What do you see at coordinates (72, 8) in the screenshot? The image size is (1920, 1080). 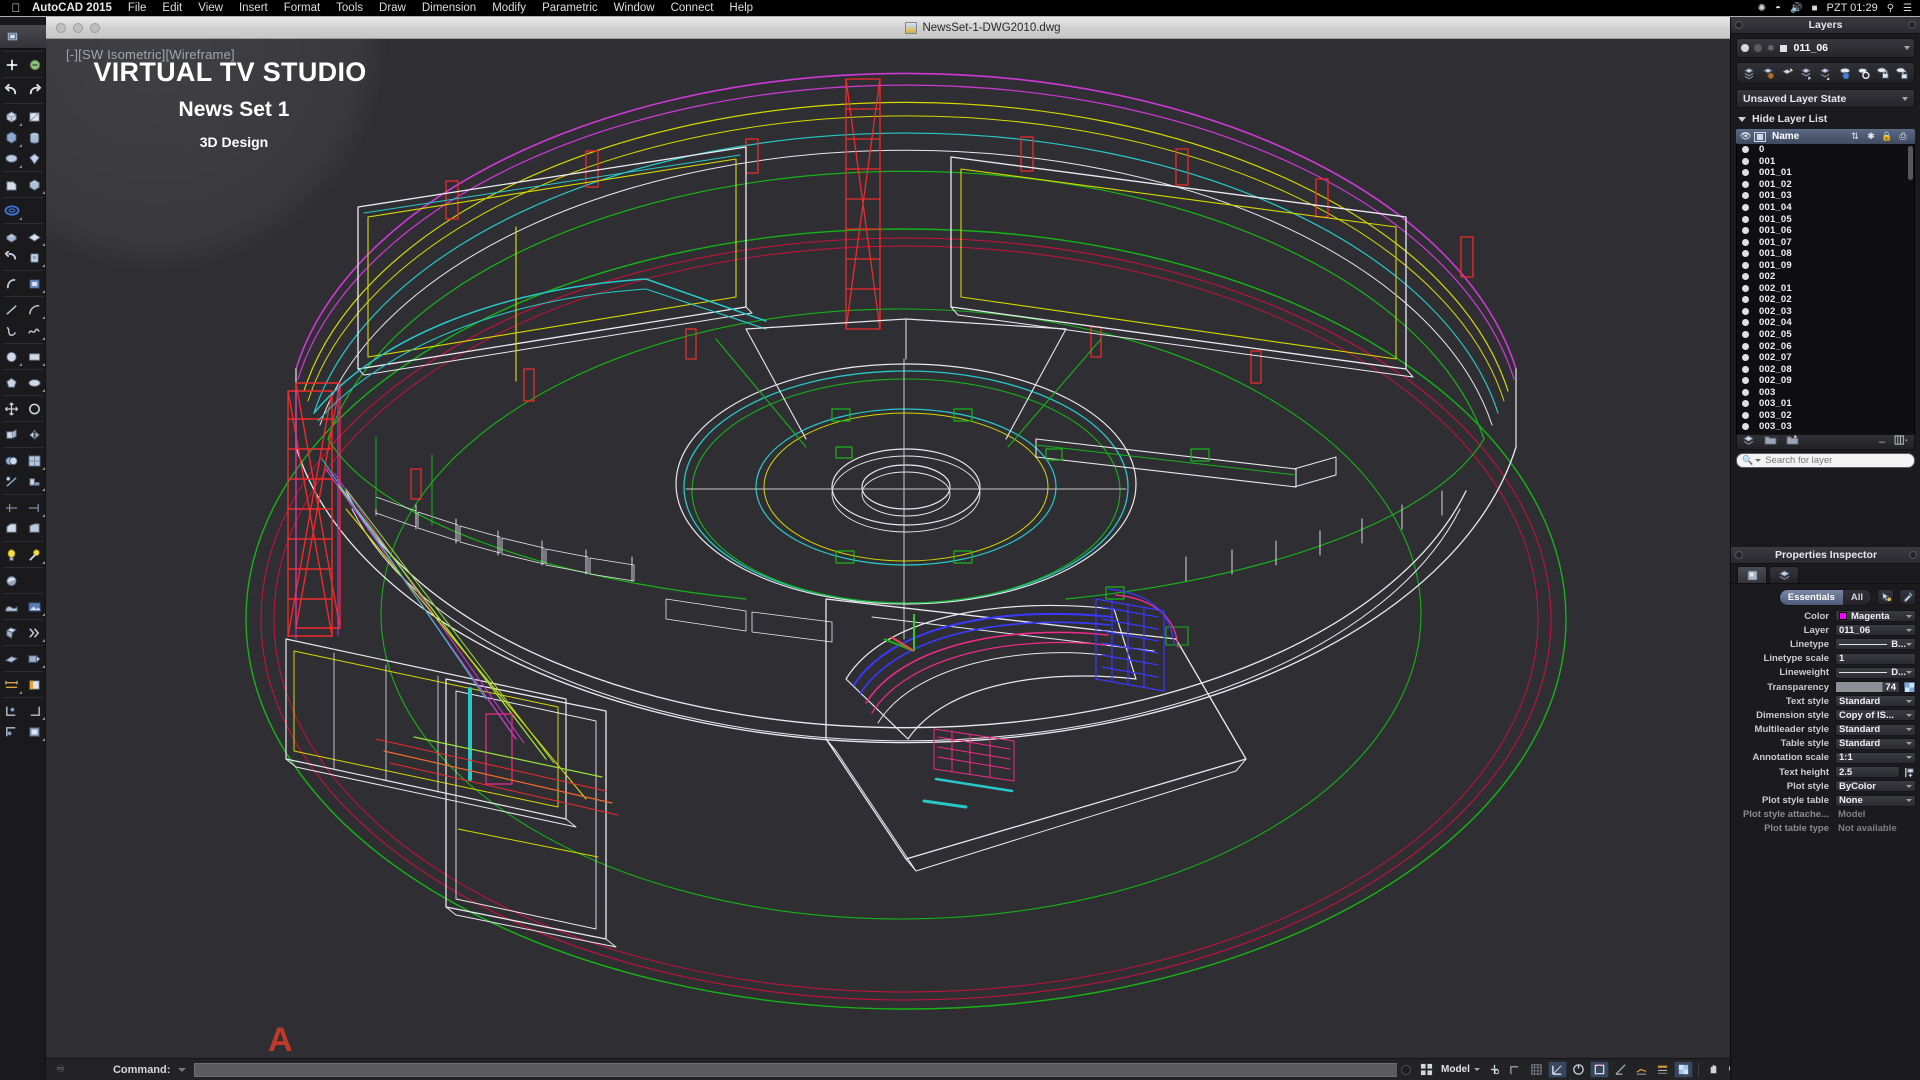 I see `menubar-app-name: AutoCAD 2015` at bounding box center [72, 8].